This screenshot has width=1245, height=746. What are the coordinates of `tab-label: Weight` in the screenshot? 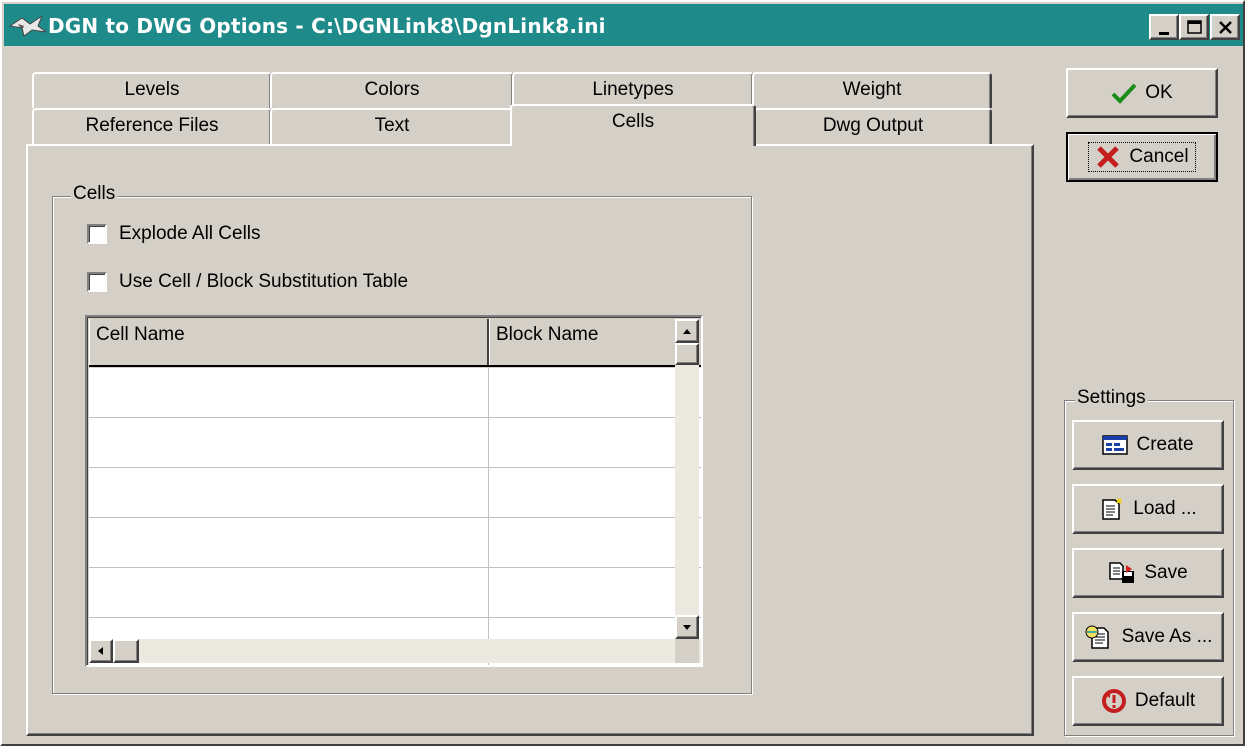 It's located at (872, 89).